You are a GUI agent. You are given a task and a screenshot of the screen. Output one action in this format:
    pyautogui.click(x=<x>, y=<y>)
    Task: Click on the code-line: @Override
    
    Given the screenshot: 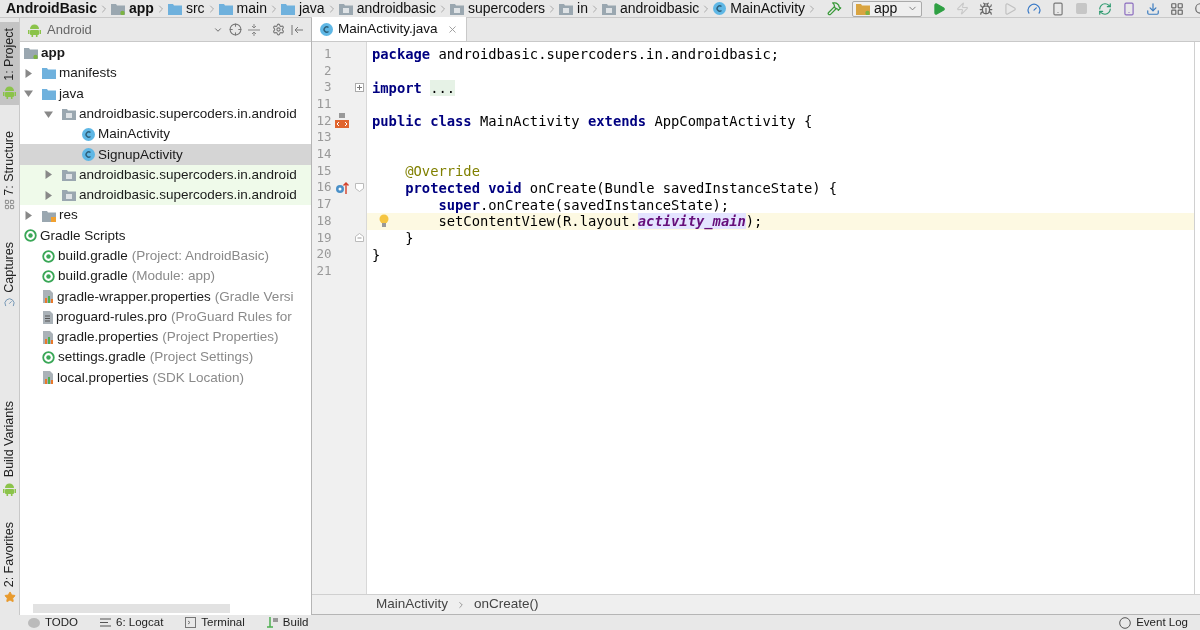 What is the action you would take?
    pyautogui.click(x=442, y=171)
    